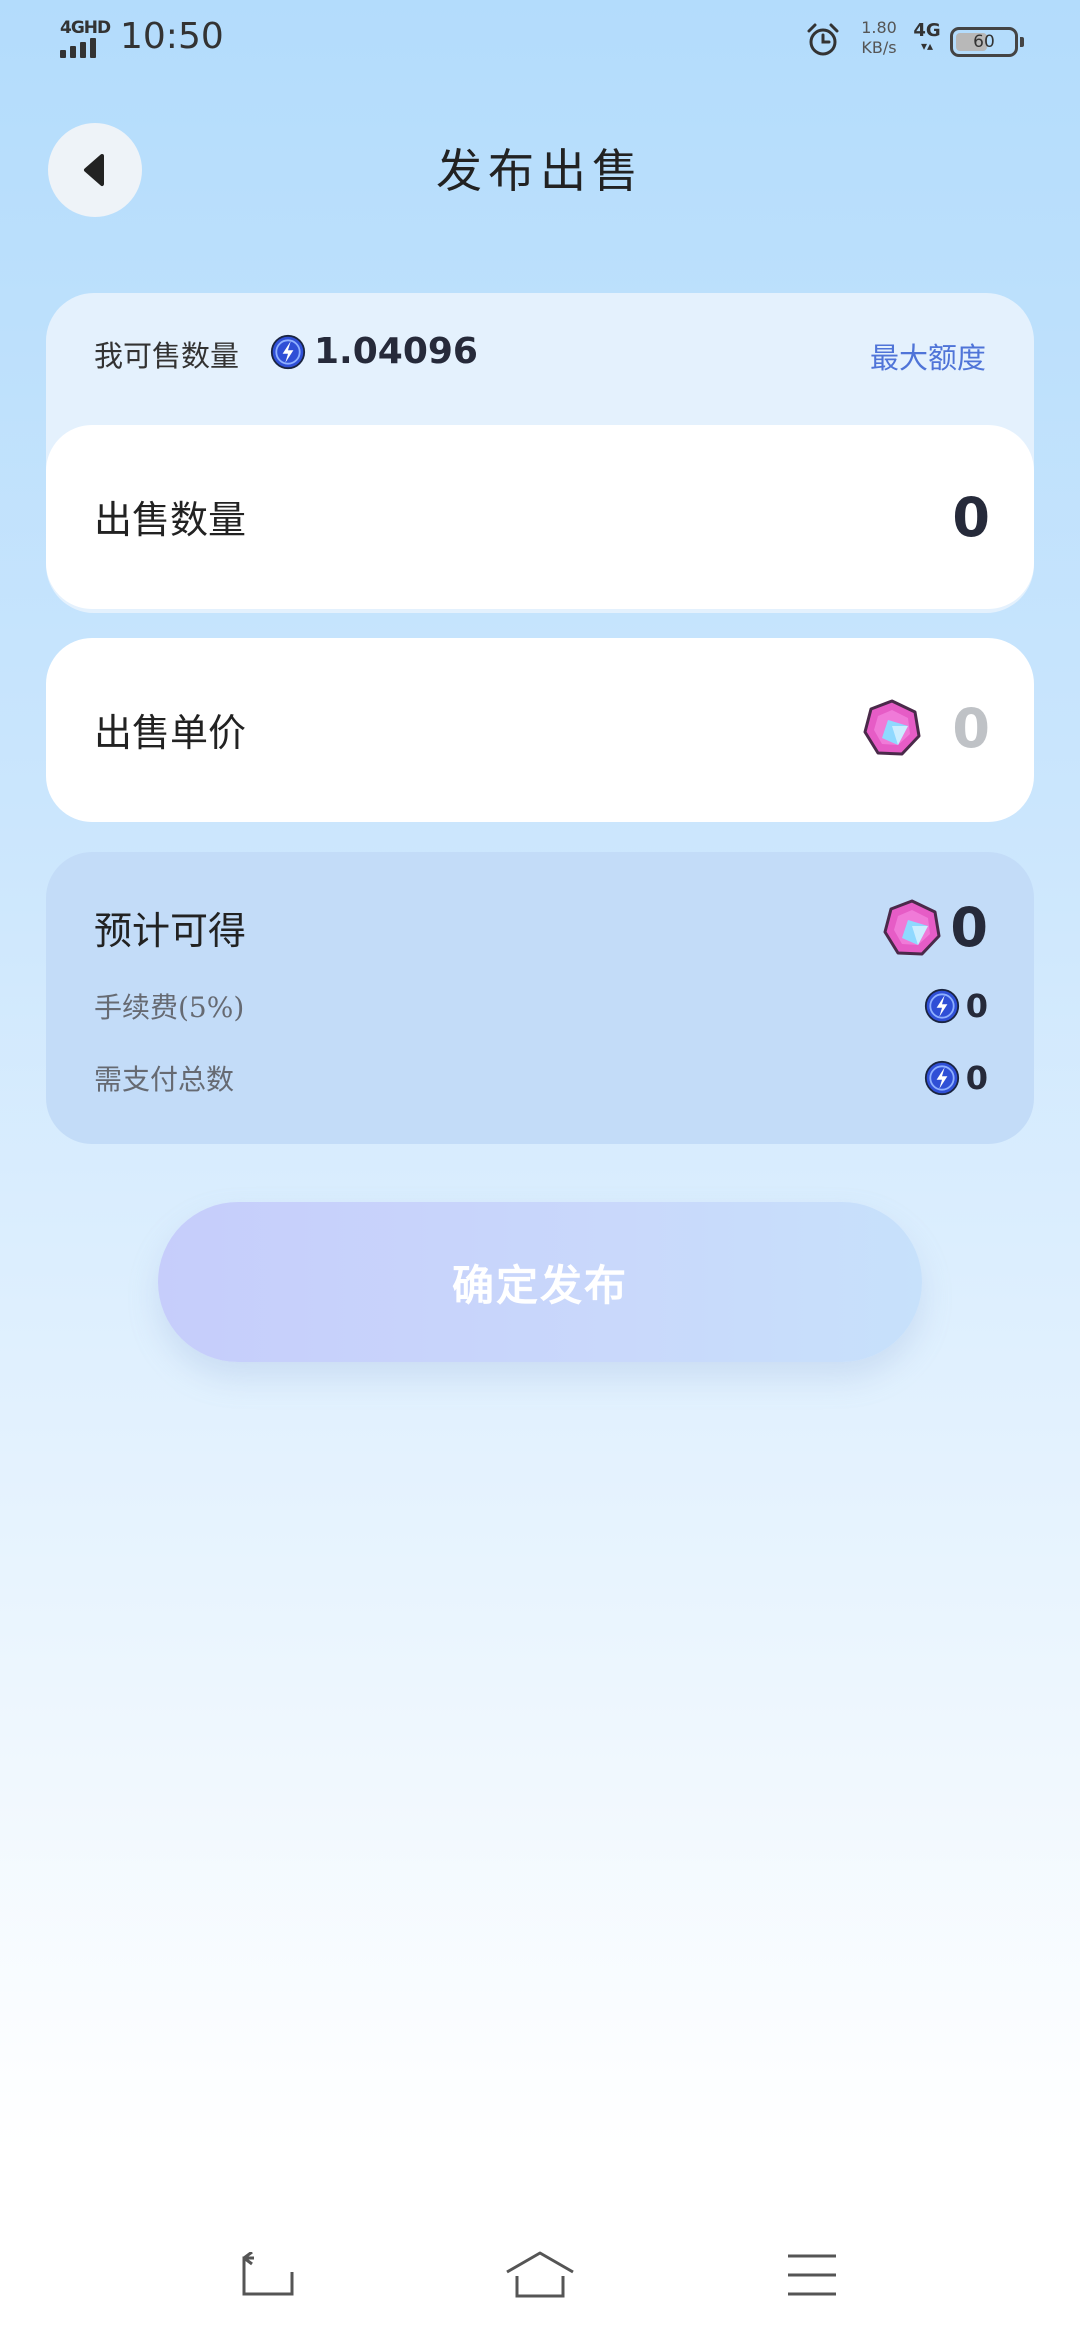  I want to click on available-value: 1.04096, so click(374, 351).